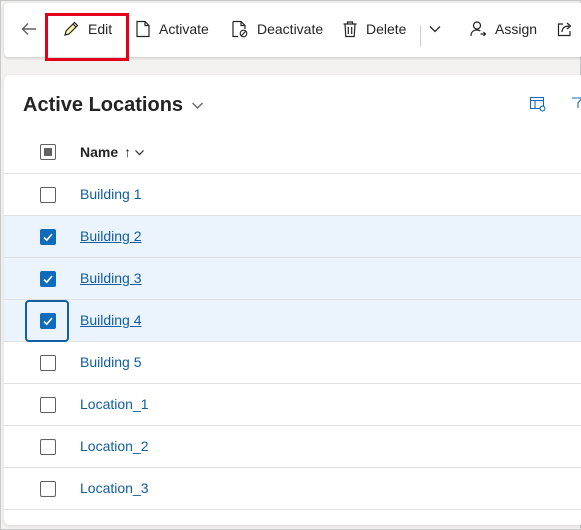 This screenshot has height=530, width=581. Describe the element at coordinates (48, 152) in the screenshot. I see `select-all-checkbox` at that location.